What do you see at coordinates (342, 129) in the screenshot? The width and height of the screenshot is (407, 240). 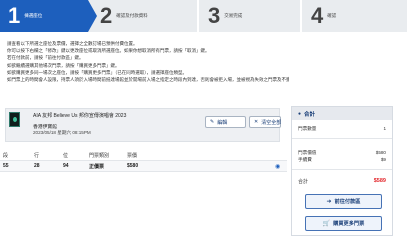 I see `ticket-count-row: 門票數量 1` at bounding box center [342, 129].